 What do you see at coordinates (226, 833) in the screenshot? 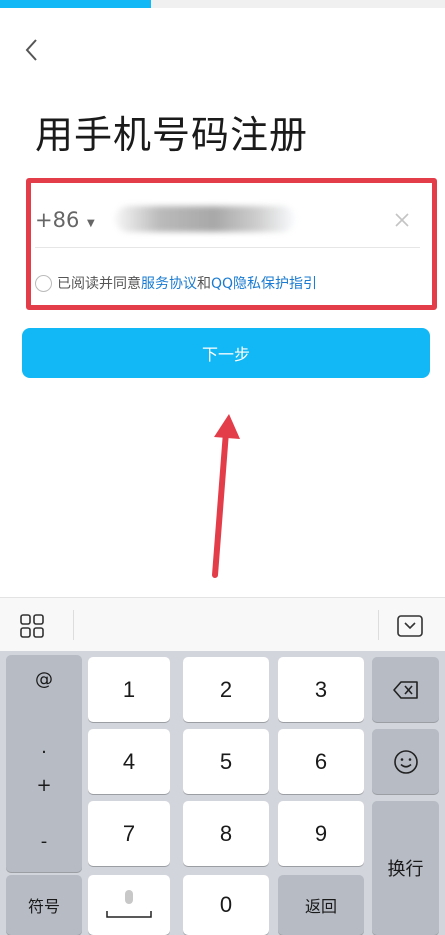
I see `key-8: 8` at bounding box center [226, 833].